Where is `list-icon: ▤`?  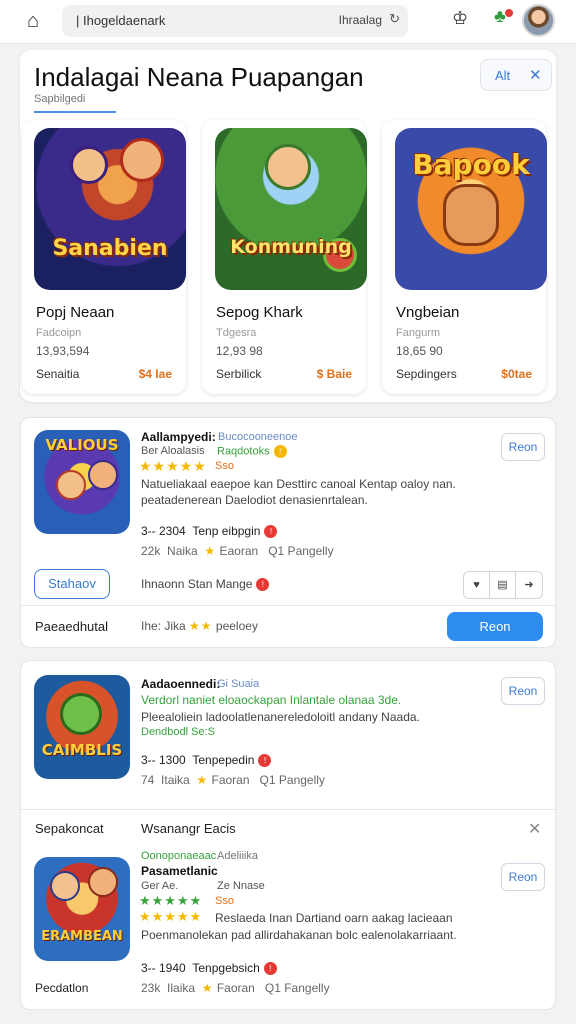
list-icon: ▤ is located at coordinates (503, 585).